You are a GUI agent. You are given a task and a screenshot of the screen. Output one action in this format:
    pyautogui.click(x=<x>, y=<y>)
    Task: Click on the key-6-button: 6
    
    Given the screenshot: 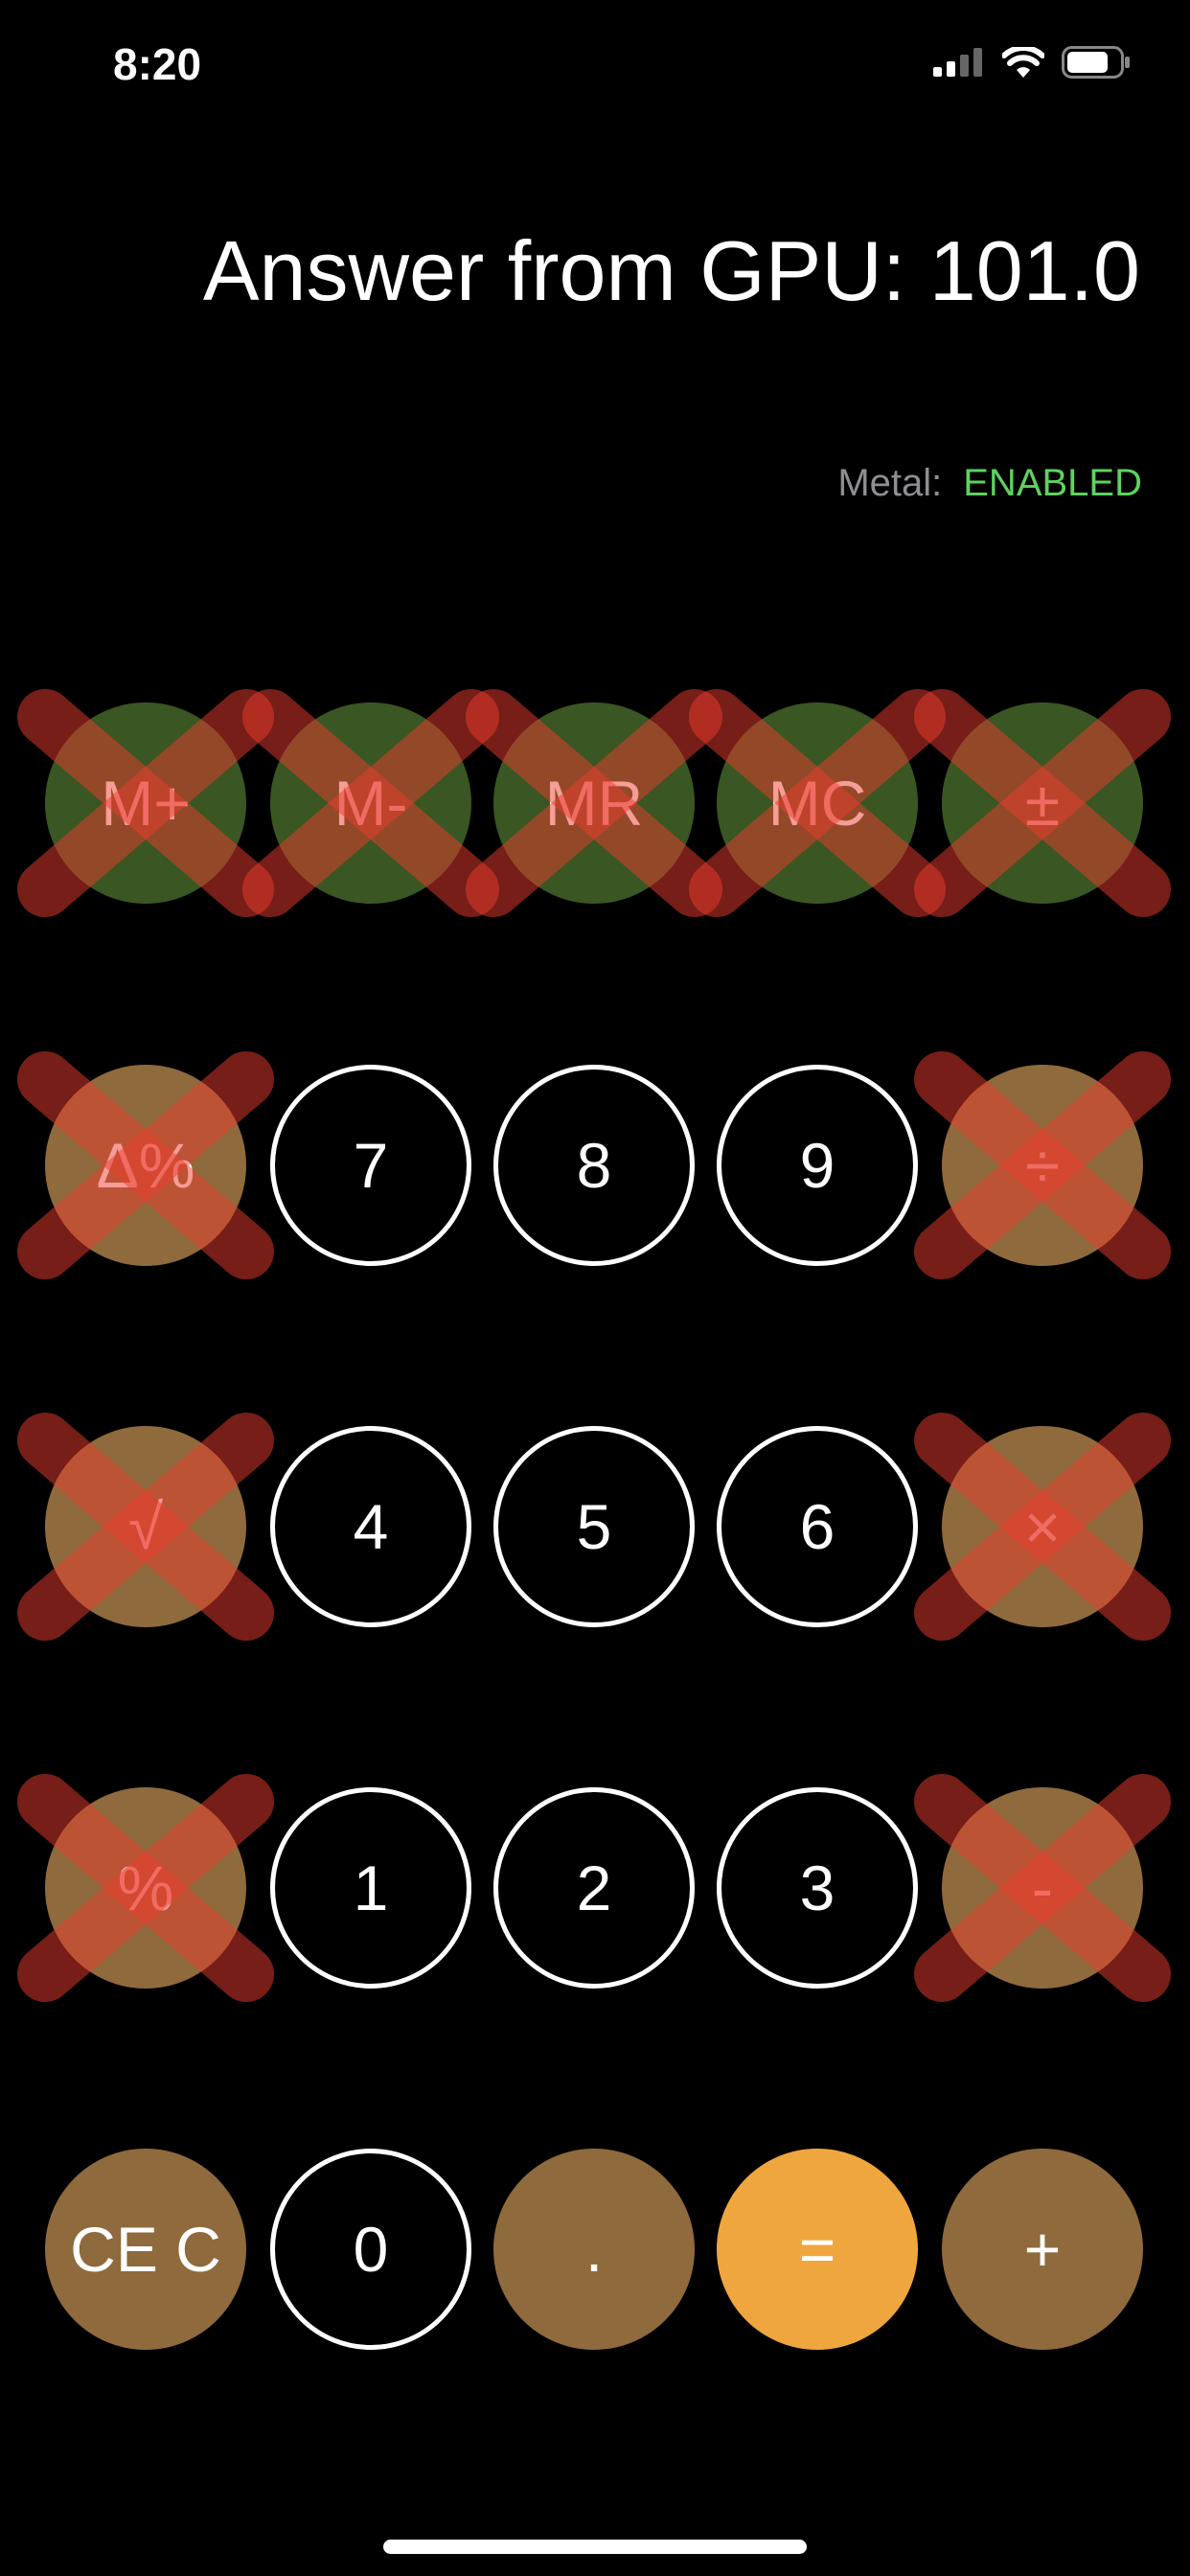 What is the action you would take?
    pyautogui.click(x=818, y=1526)
    